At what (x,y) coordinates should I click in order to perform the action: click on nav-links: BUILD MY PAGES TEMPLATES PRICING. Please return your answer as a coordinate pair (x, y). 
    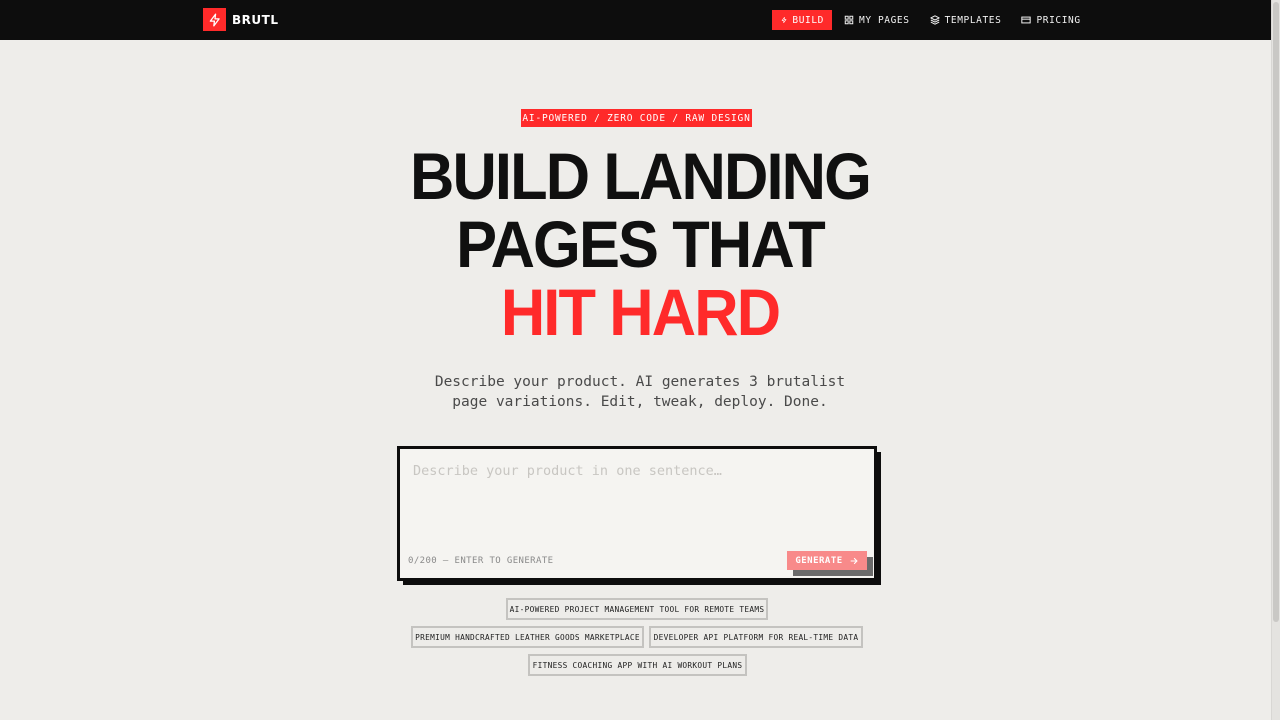
    Looking at the image, I should click on (932, 20).